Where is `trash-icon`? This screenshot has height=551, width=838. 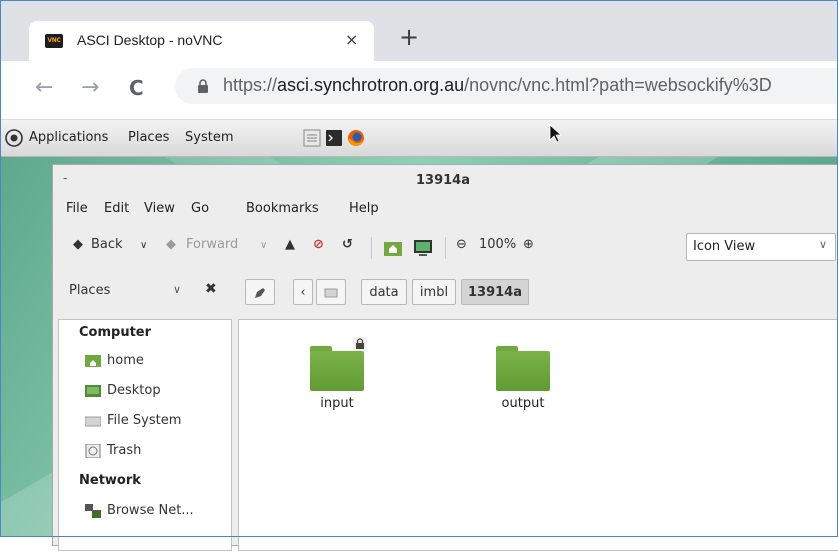
trash-icon is located at coordinates (93, 451).